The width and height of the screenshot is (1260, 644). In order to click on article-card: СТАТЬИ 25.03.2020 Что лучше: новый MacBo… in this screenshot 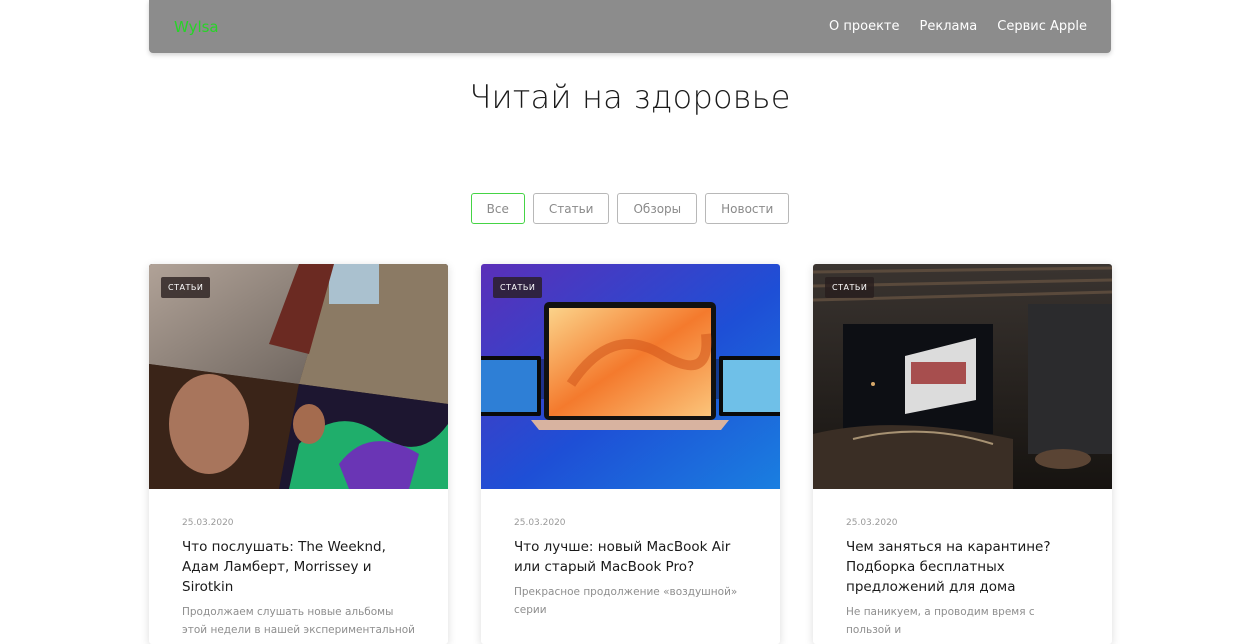, I will do `click(630, 454)`.